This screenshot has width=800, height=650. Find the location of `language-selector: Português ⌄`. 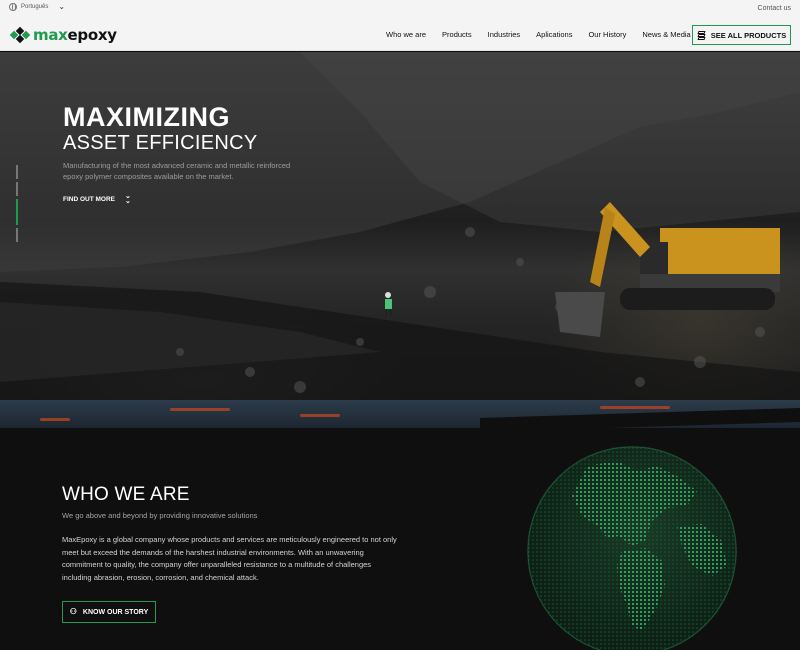

language-selector: Português ⌄ is located at coordinates (37, 7).